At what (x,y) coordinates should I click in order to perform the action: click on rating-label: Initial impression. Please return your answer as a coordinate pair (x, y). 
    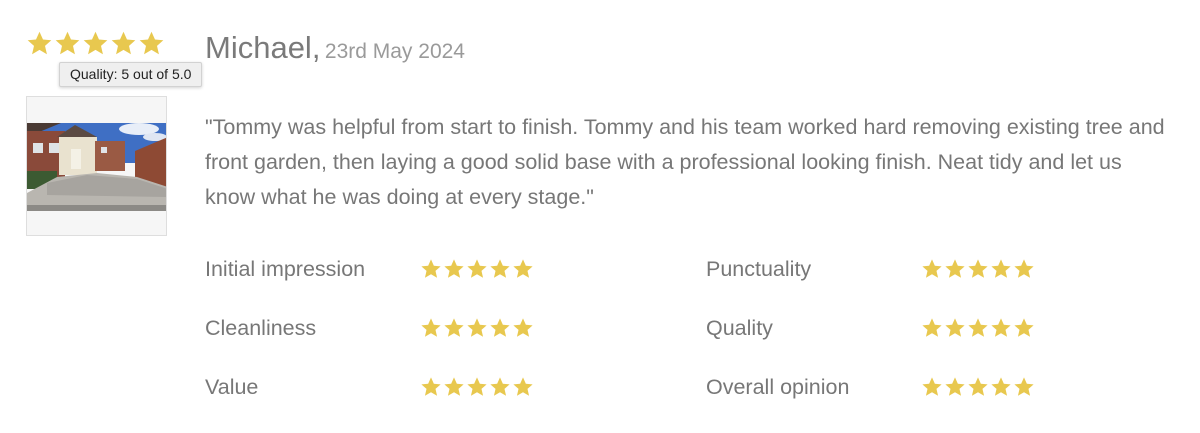
    Looking at the image, I should click on (285, 268).